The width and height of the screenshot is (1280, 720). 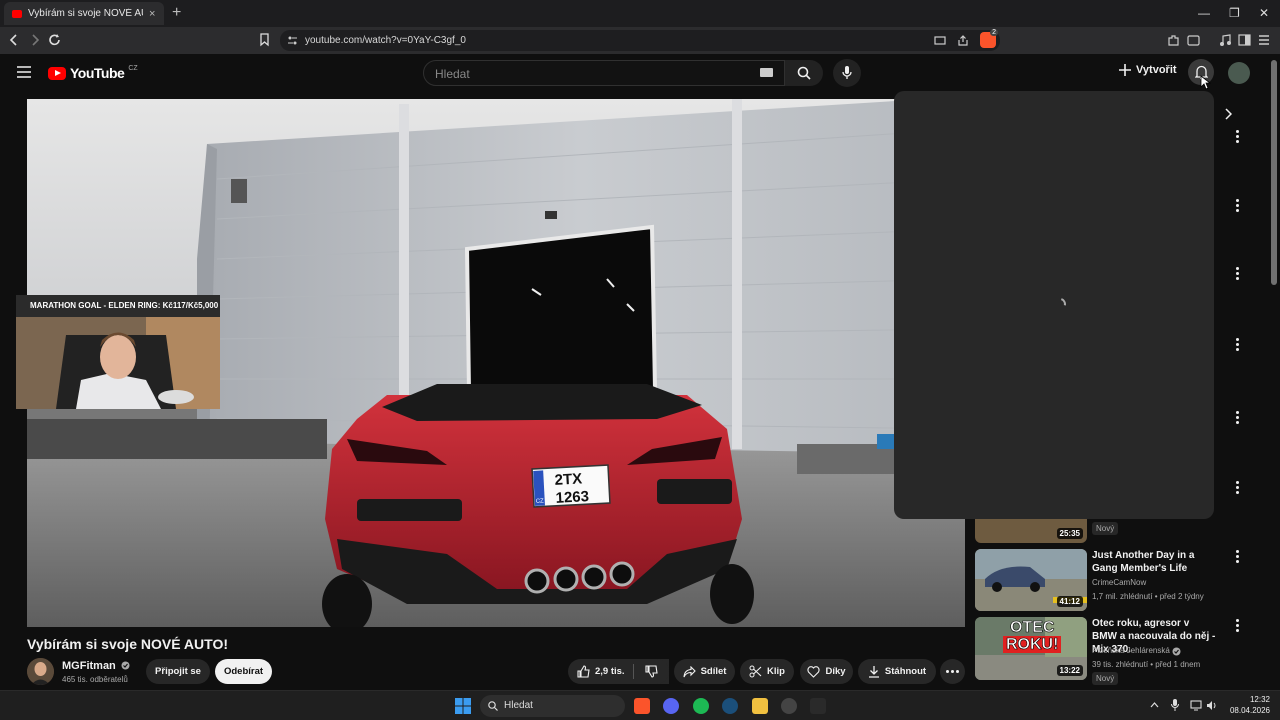 I want to click on sidebar-icon, so click(x=1244, y=40).